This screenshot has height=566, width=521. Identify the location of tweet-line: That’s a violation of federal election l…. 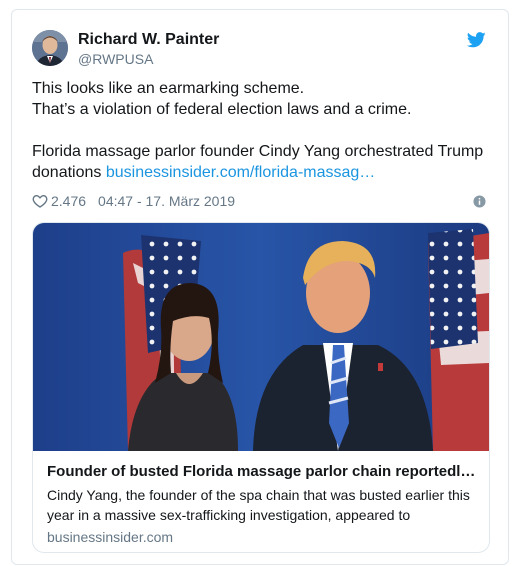
(222, 109).